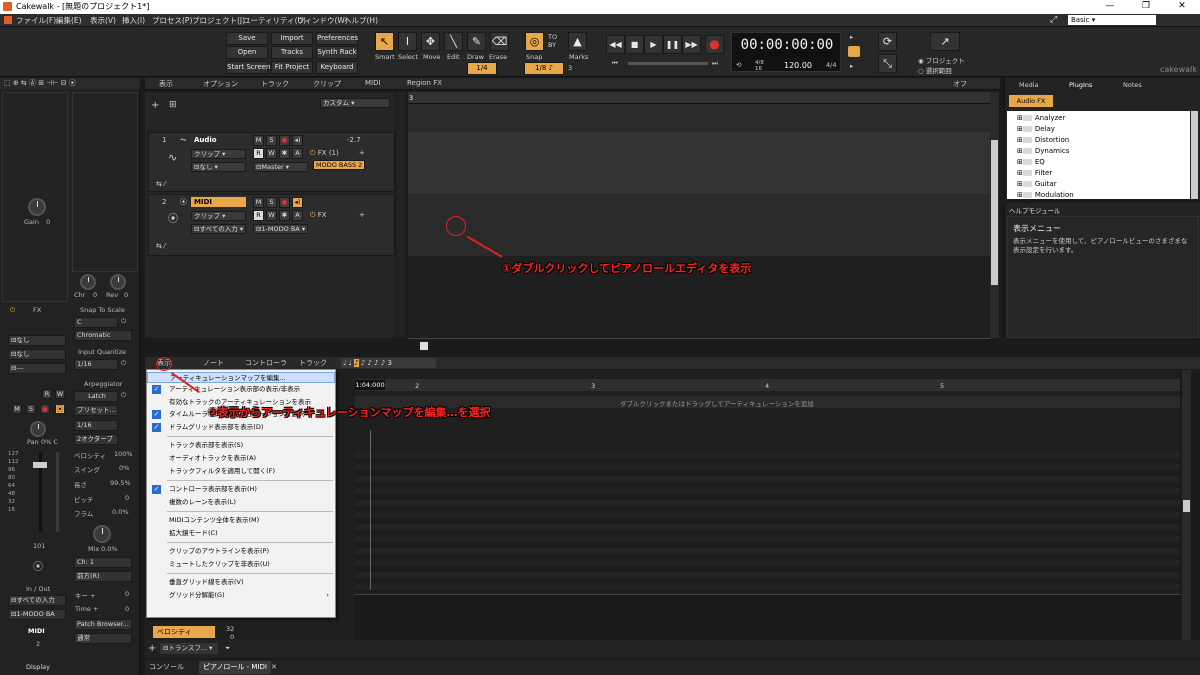 The height and width of the screenshot is (675, 1200). What do you see at coordinates (854, 51) in the screenshot?
I see `record-mode-icon` at bounding box center [854, 51].